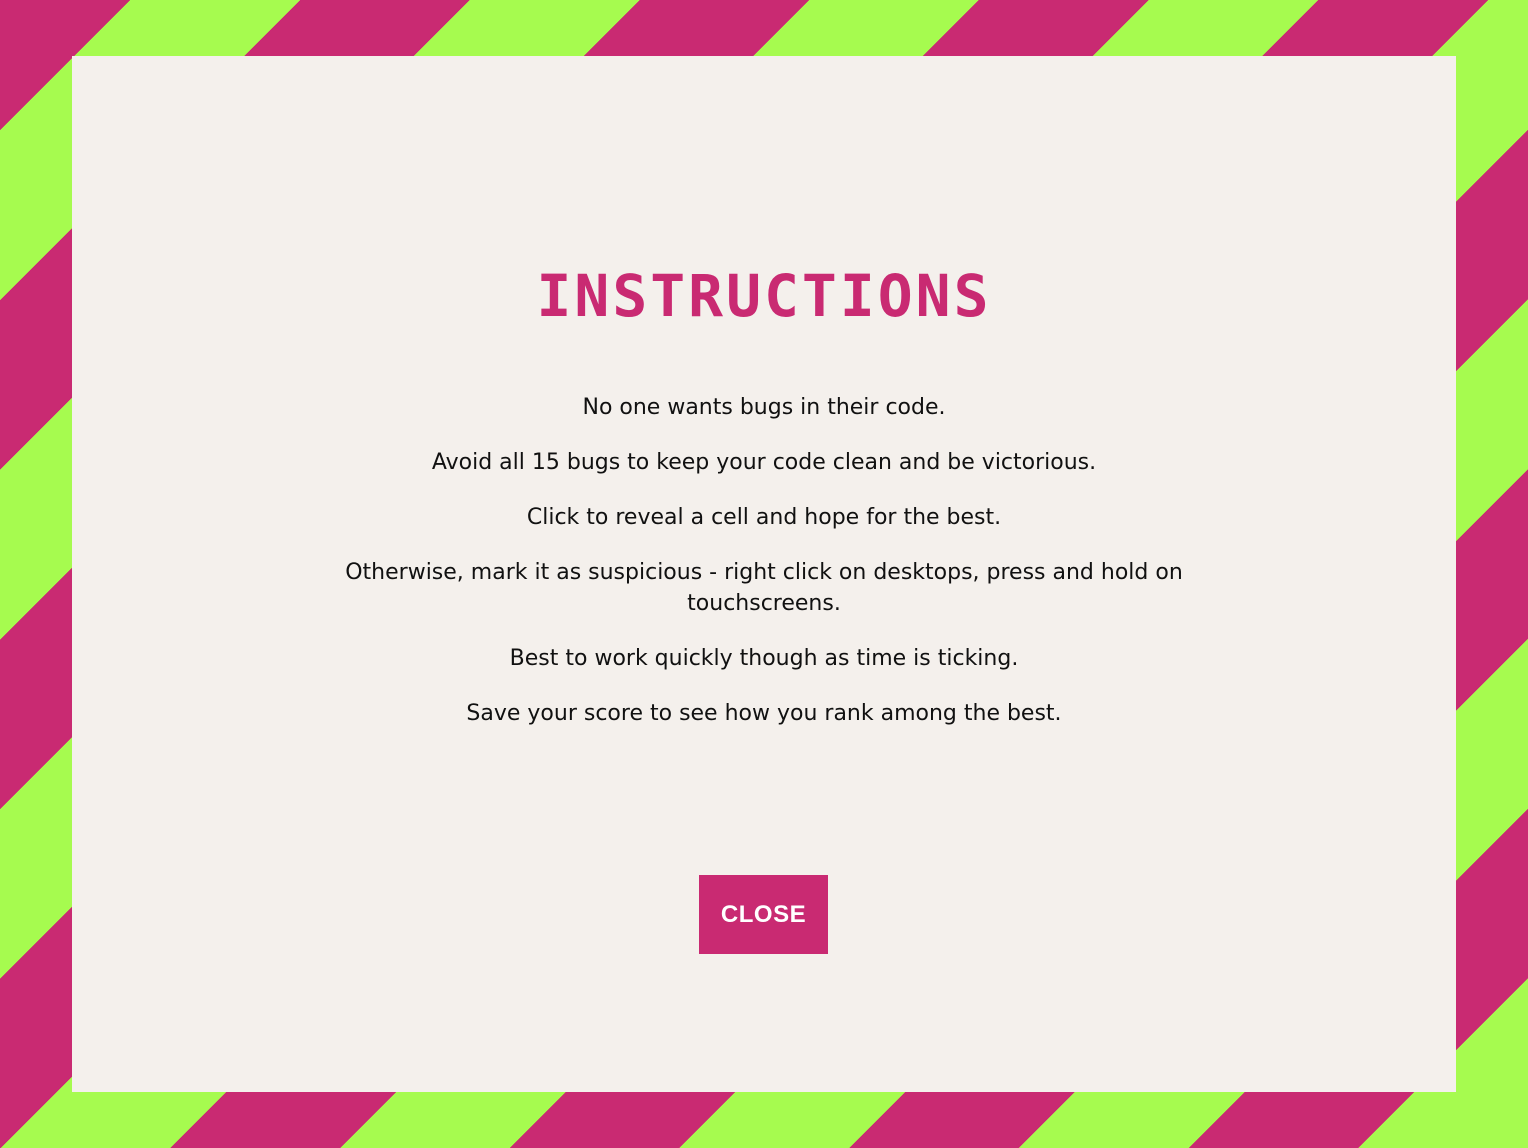 The height and width of the screenshot is (1148, 1528). I want to click on dialog-title: INSTRUCTIONS, so click(764, 296).